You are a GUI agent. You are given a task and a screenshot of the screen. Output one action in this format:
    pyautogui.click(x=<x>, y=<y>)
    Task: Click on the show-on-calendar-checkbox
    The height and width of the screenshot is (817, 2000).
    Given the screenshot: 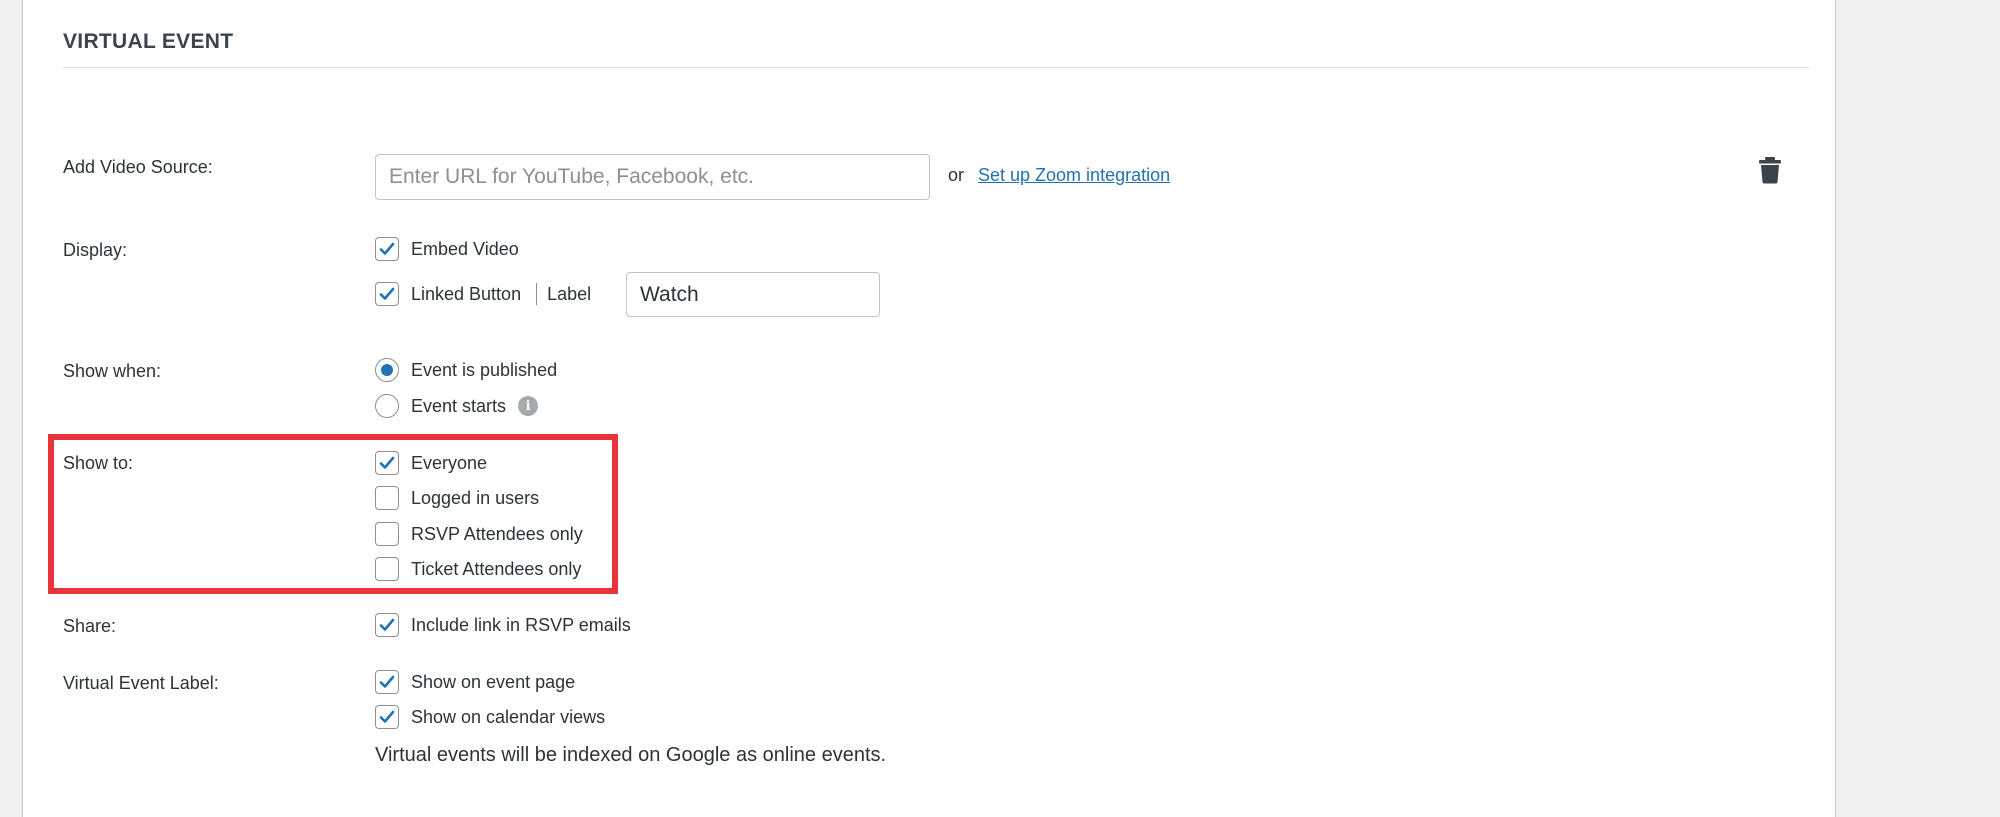 What is the action you would take?
    pyautogui.click(x=387, y=717)
    